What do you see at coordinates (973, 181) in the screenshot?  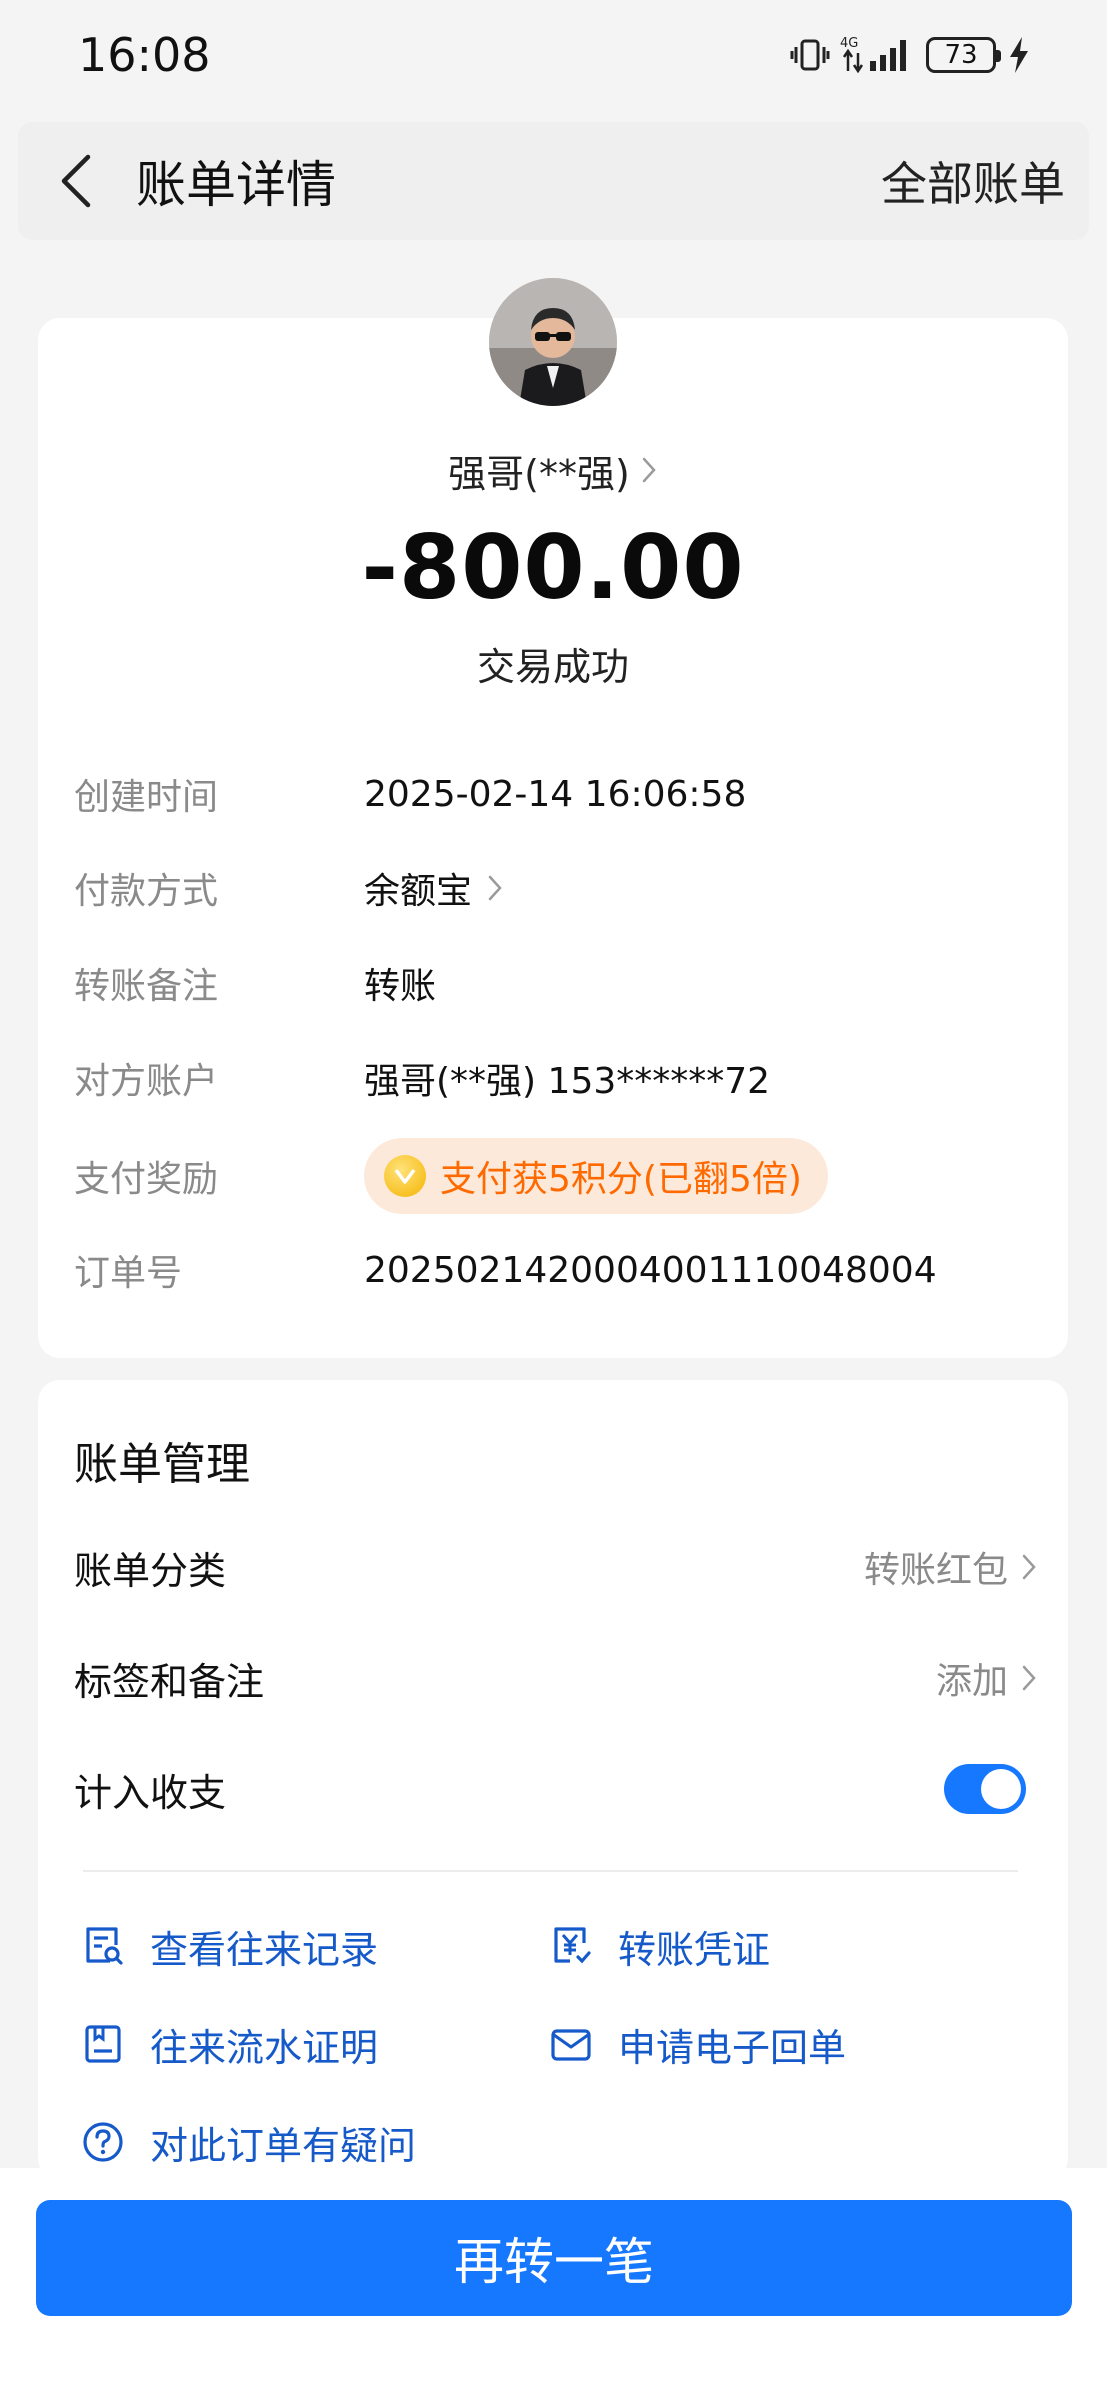 I see `all-bills-link: 全部账单` at bounding box center [973, 181].